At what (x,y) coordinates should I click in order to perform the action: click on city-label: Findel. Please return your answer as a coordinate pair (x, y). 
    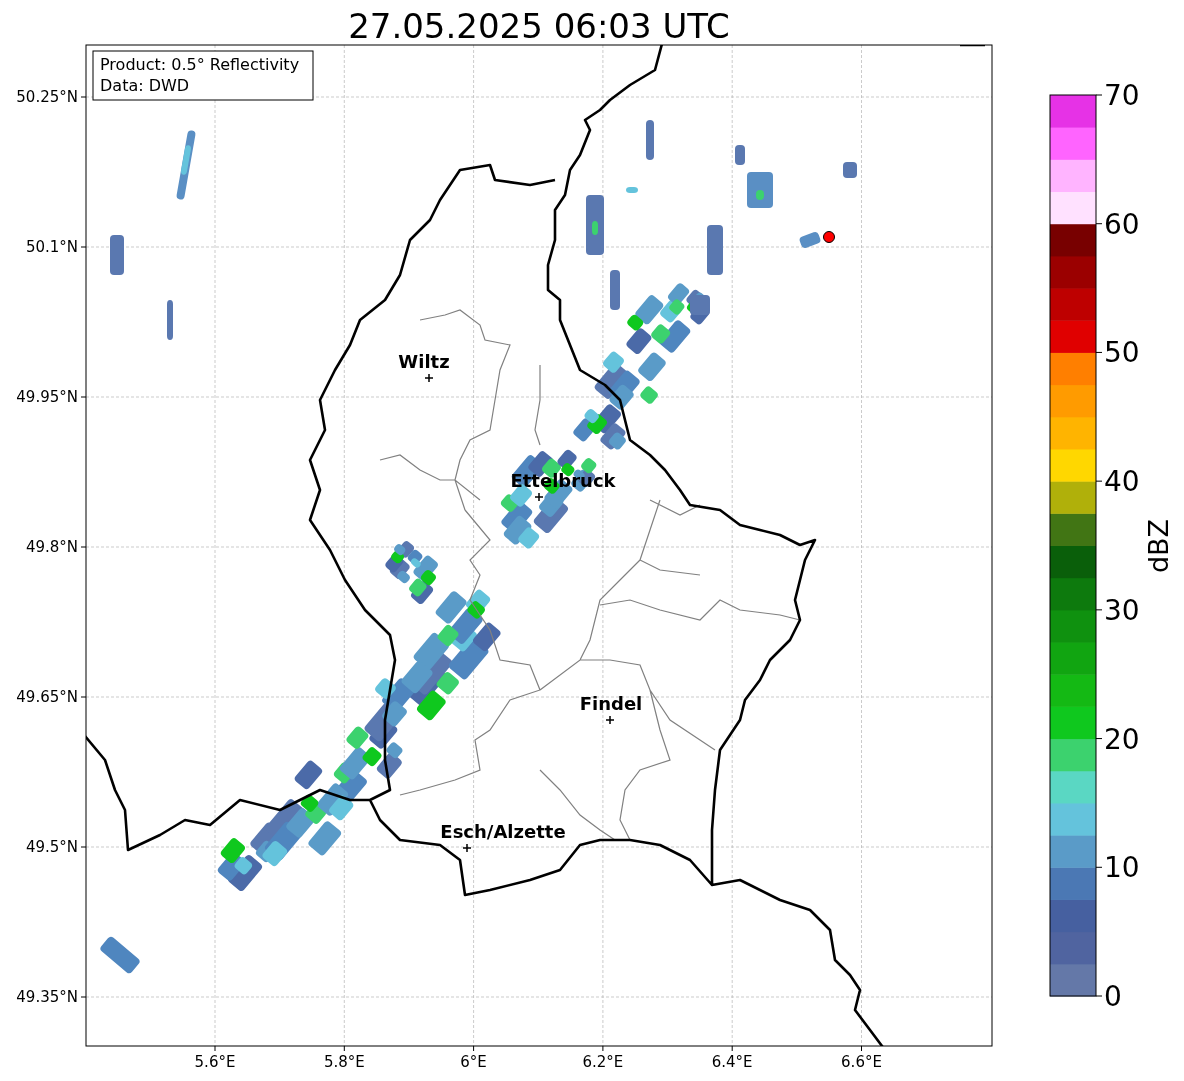
    Looking at the image, I should click on (611, 703).